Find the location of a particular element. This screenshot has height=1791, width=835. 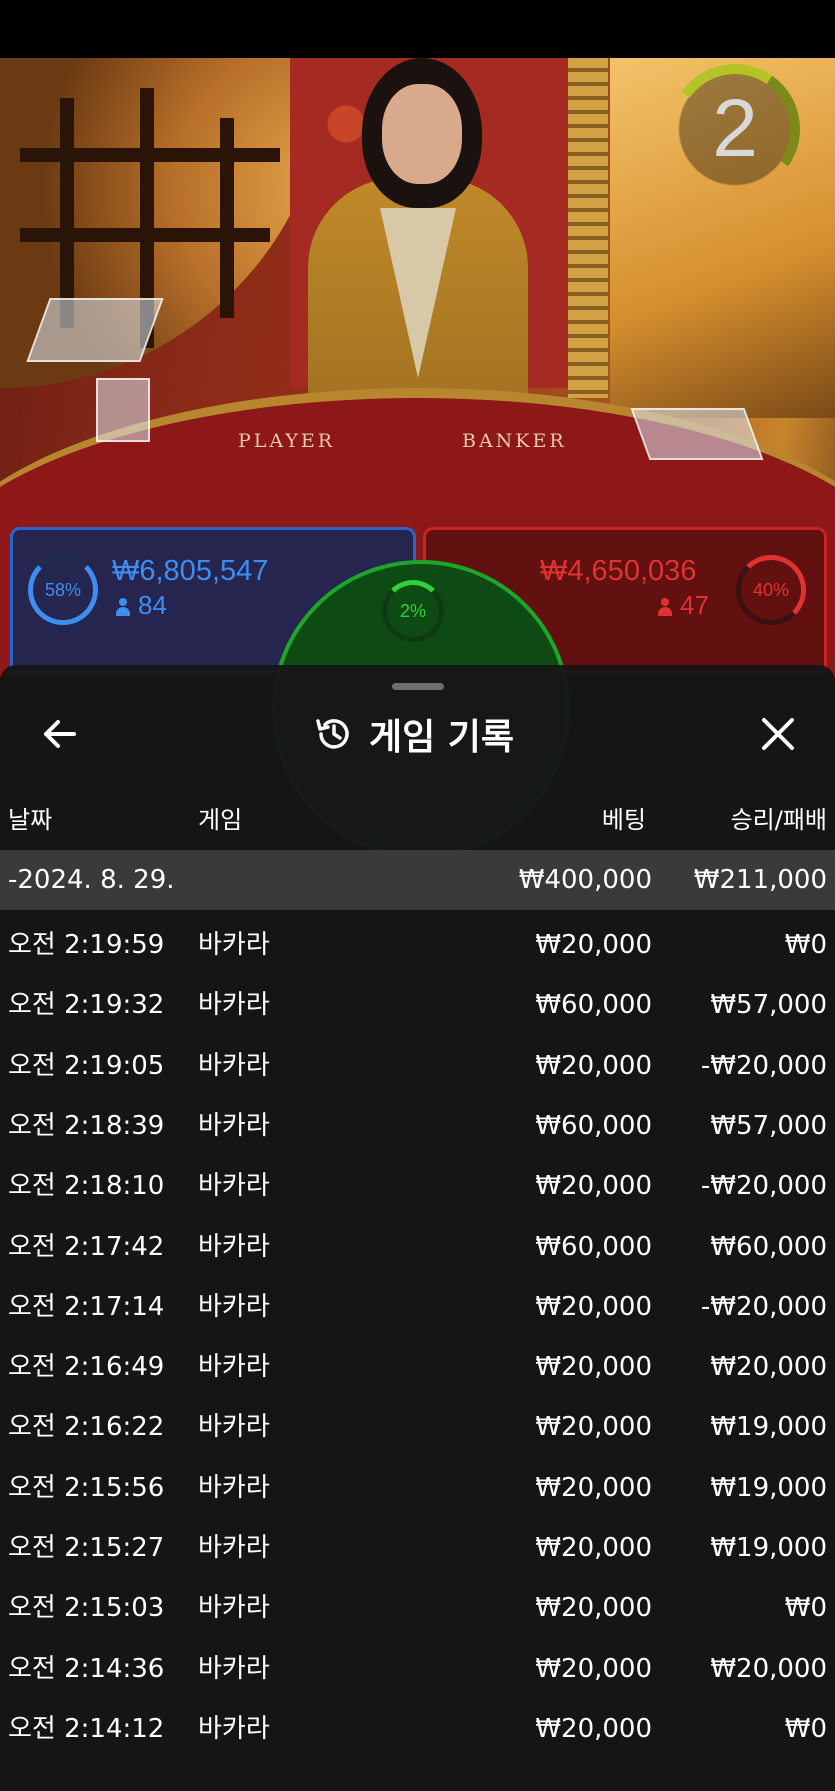

row-time: 오전 2:17:14 is located at coordinates (86, 1306).